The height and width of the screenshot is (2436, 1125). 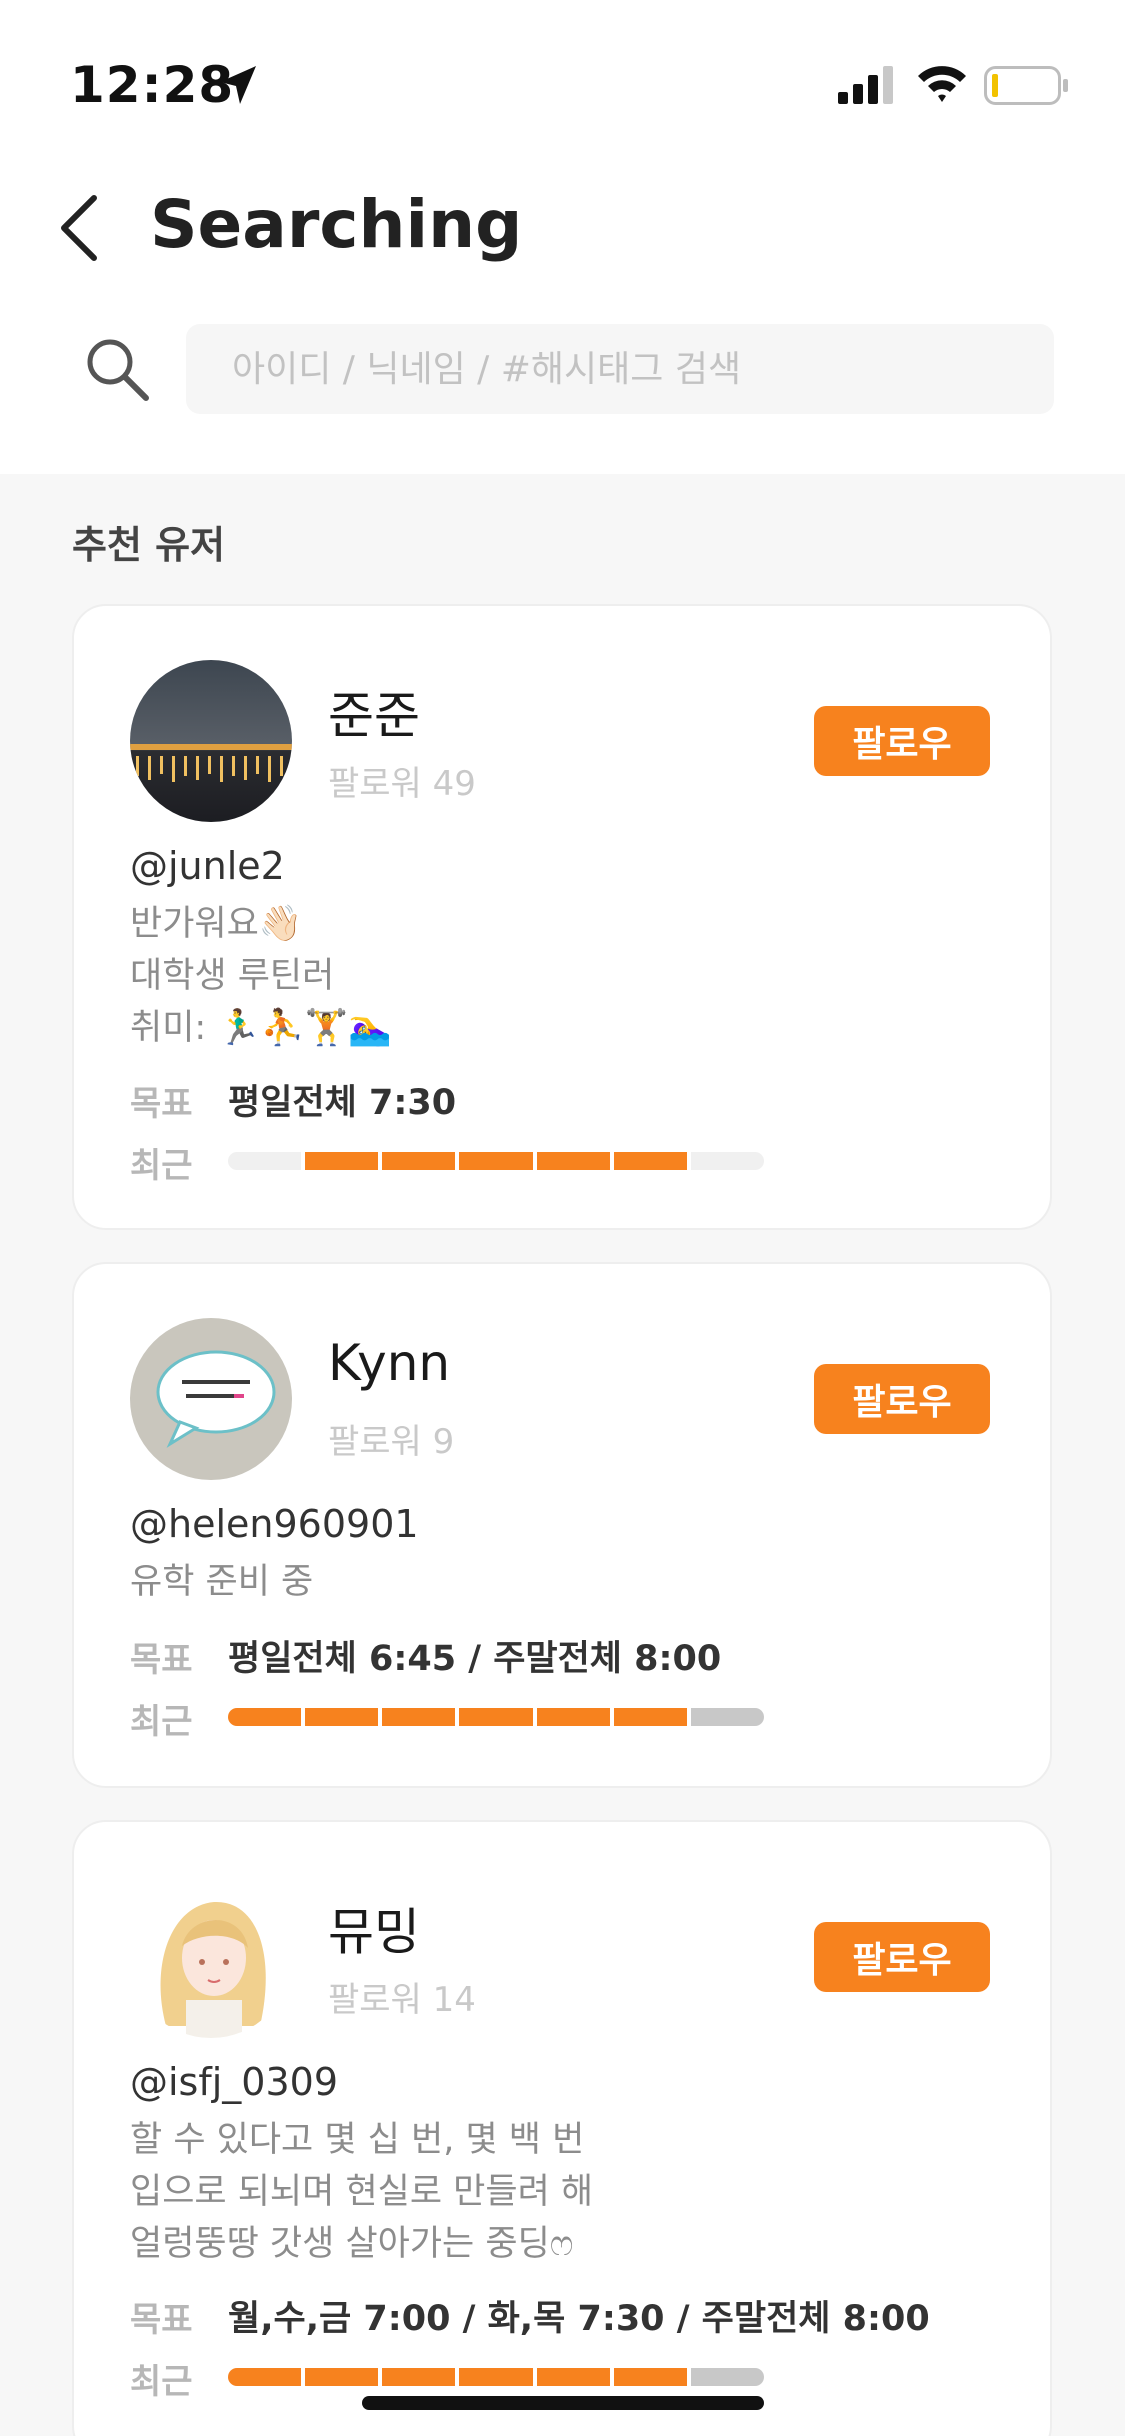 I want to click on bio-line: 취미: 🏃‍♂️⛹️🏋️🏊‍♀️, so click(x=261, y=1028).